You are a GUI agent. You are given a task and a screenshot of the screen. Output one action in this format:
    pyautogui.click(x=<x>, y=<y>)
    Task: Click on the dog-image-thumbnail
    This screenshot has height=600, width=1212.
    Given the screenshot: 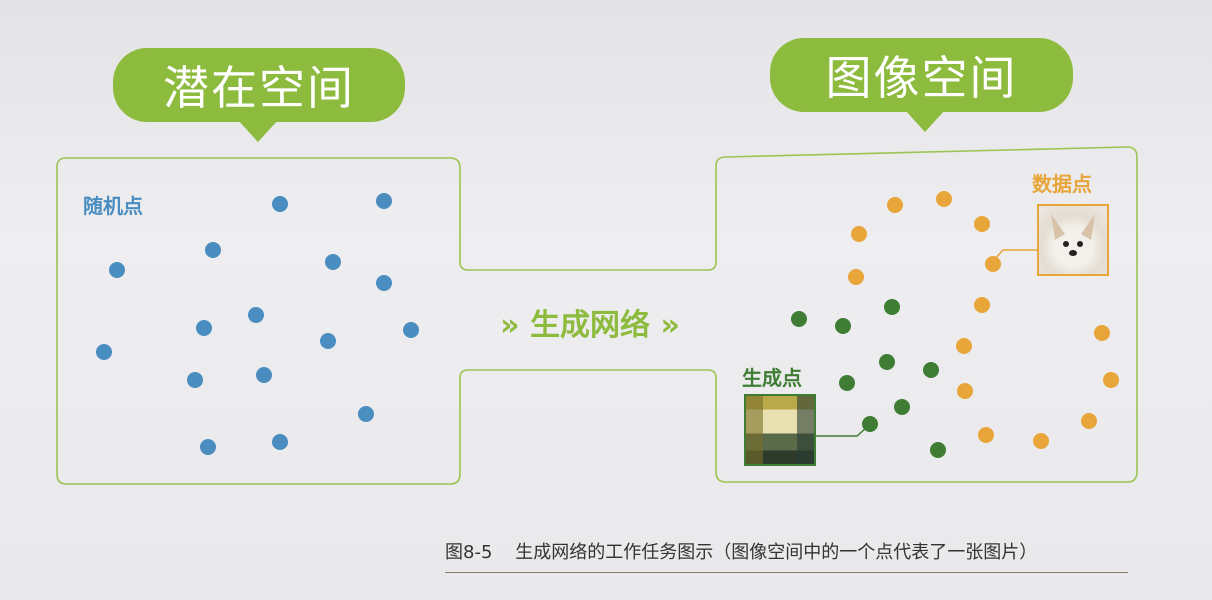 What is the action you would take?
    pyautogui.click(x=1073, y=240)
    